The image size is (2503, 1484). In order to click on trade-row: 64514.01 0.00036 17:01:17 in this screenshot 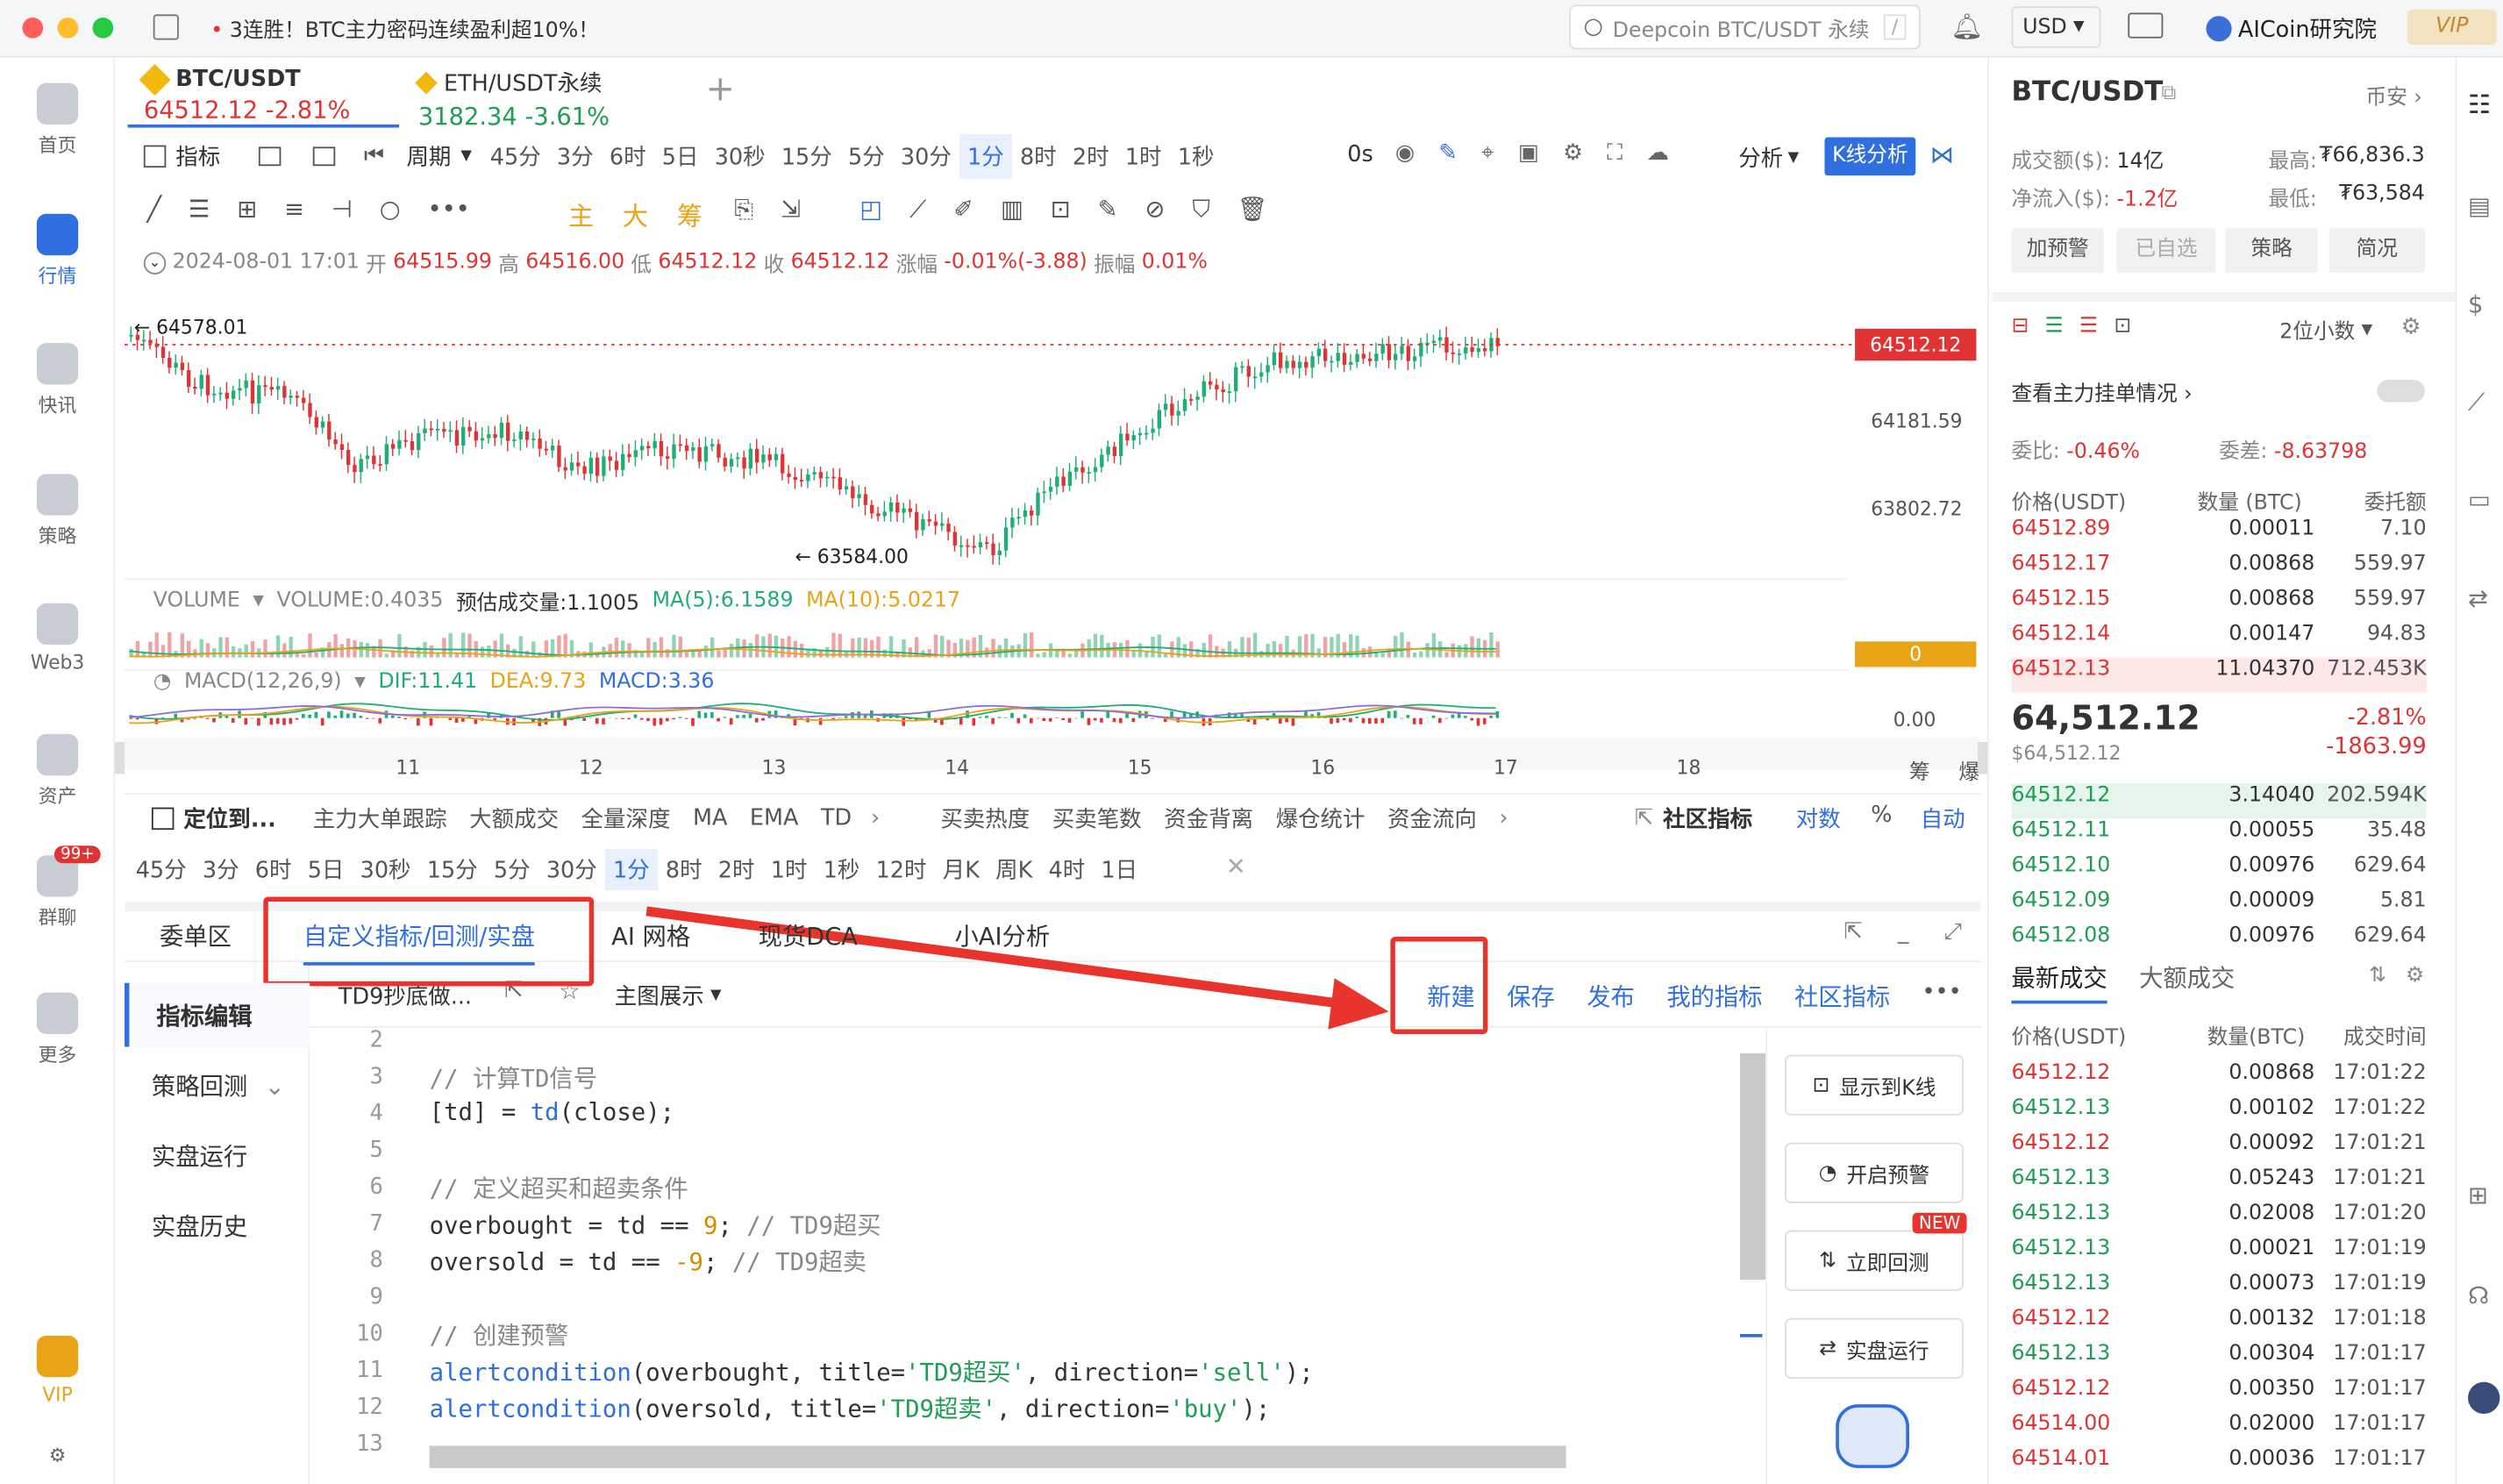, I will do `click(2218, 1464)`.